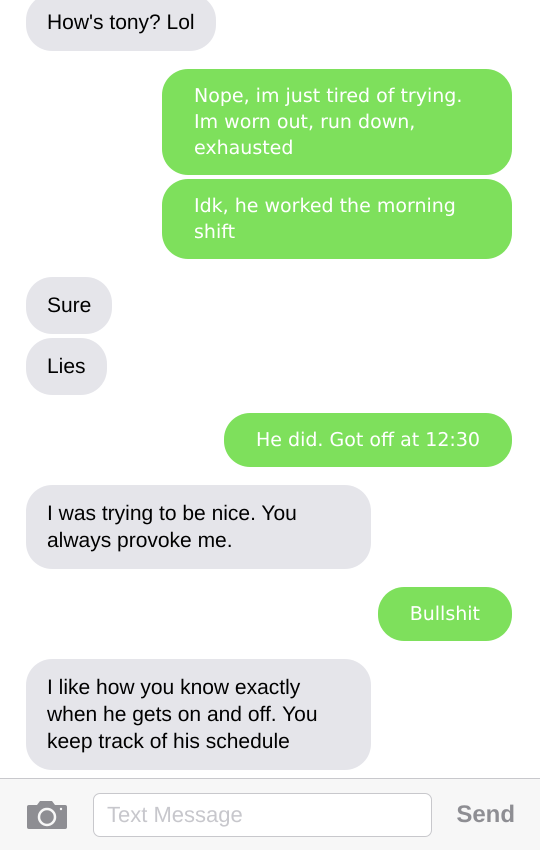 The image size is (540, 850). Describe the element at coordinates (485, 814) in the screenshot. I see `send-button: Send` at that location.